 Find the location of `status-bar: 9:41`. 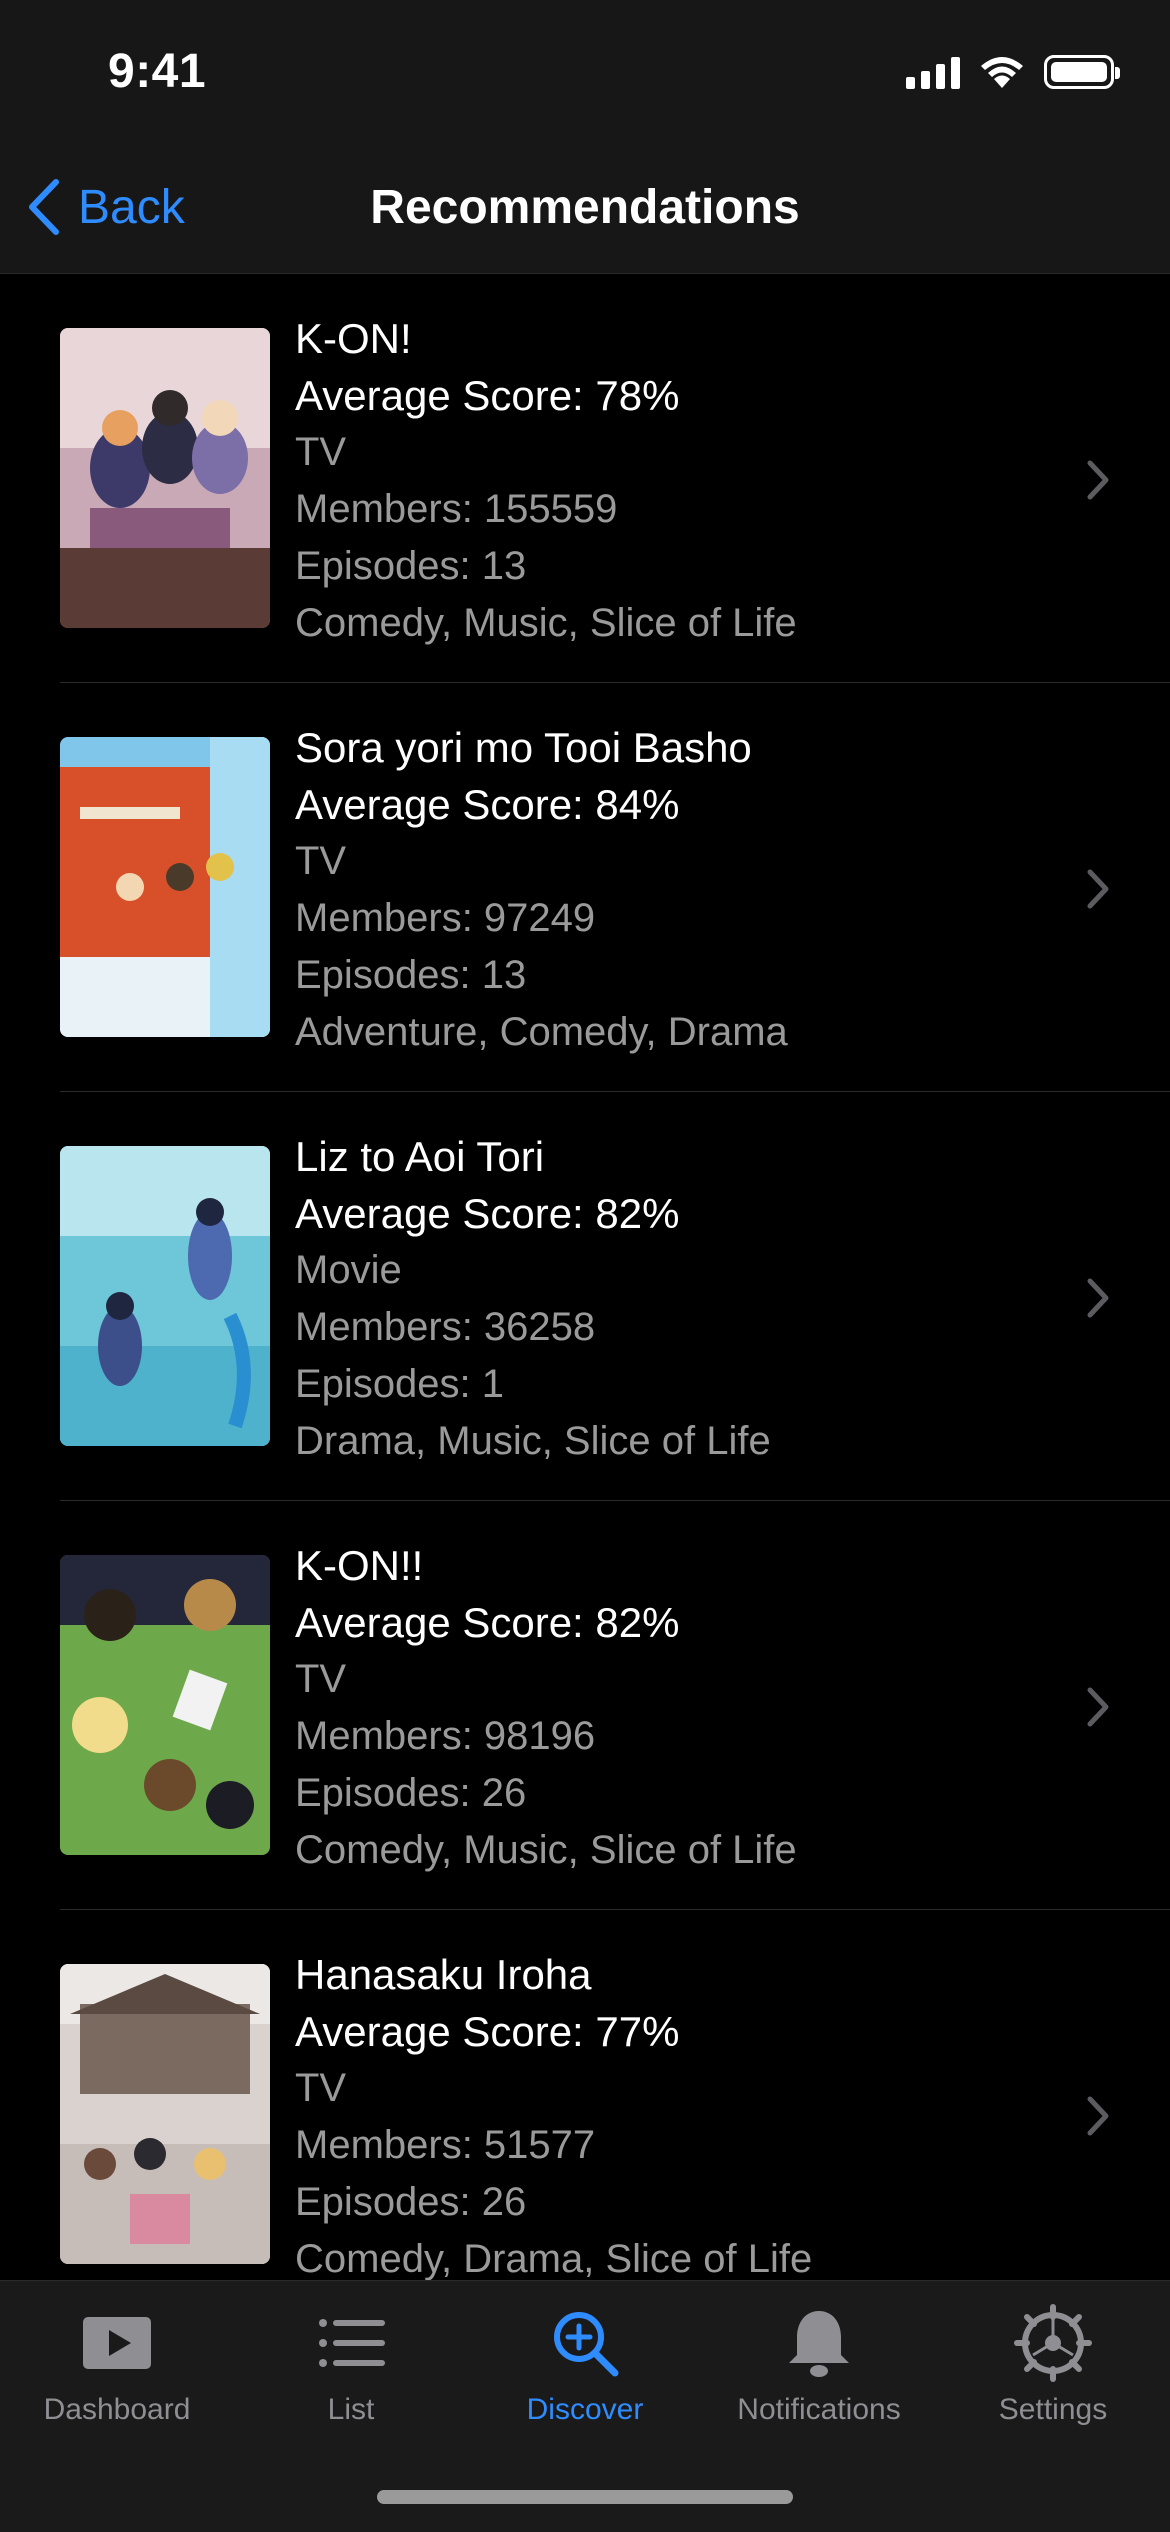

status-bar: 9:41 is located at coordinates (585, 75).